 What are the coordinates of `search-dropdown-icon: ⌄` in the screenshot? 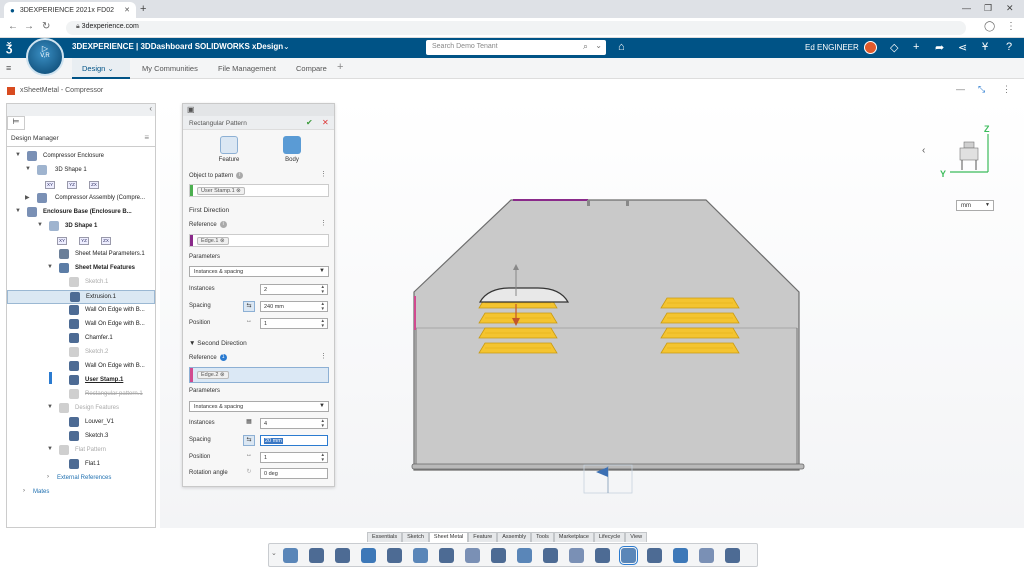 It's located at (598, 45).